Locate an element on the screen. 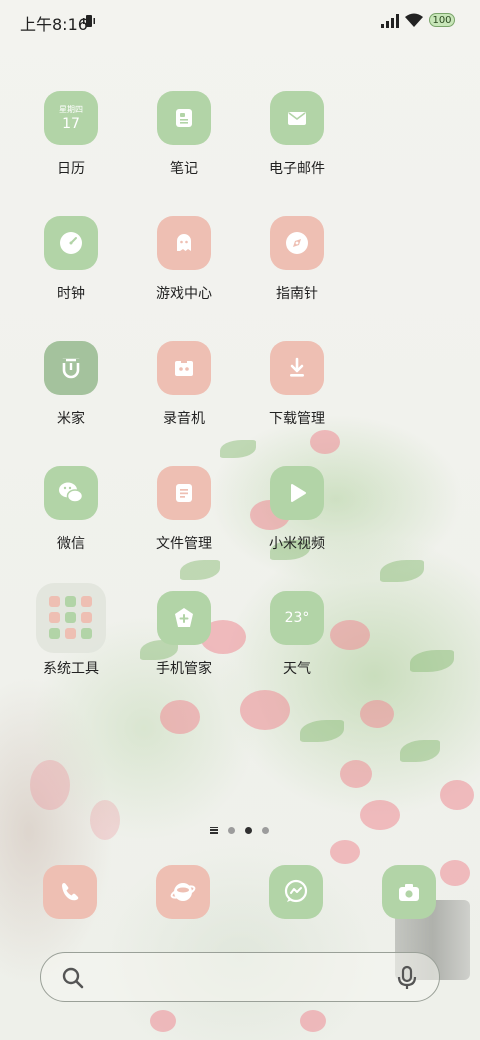 The image size is (480, 1040). app-game-center: 游戏中心 is located at coordinates (184, 259).